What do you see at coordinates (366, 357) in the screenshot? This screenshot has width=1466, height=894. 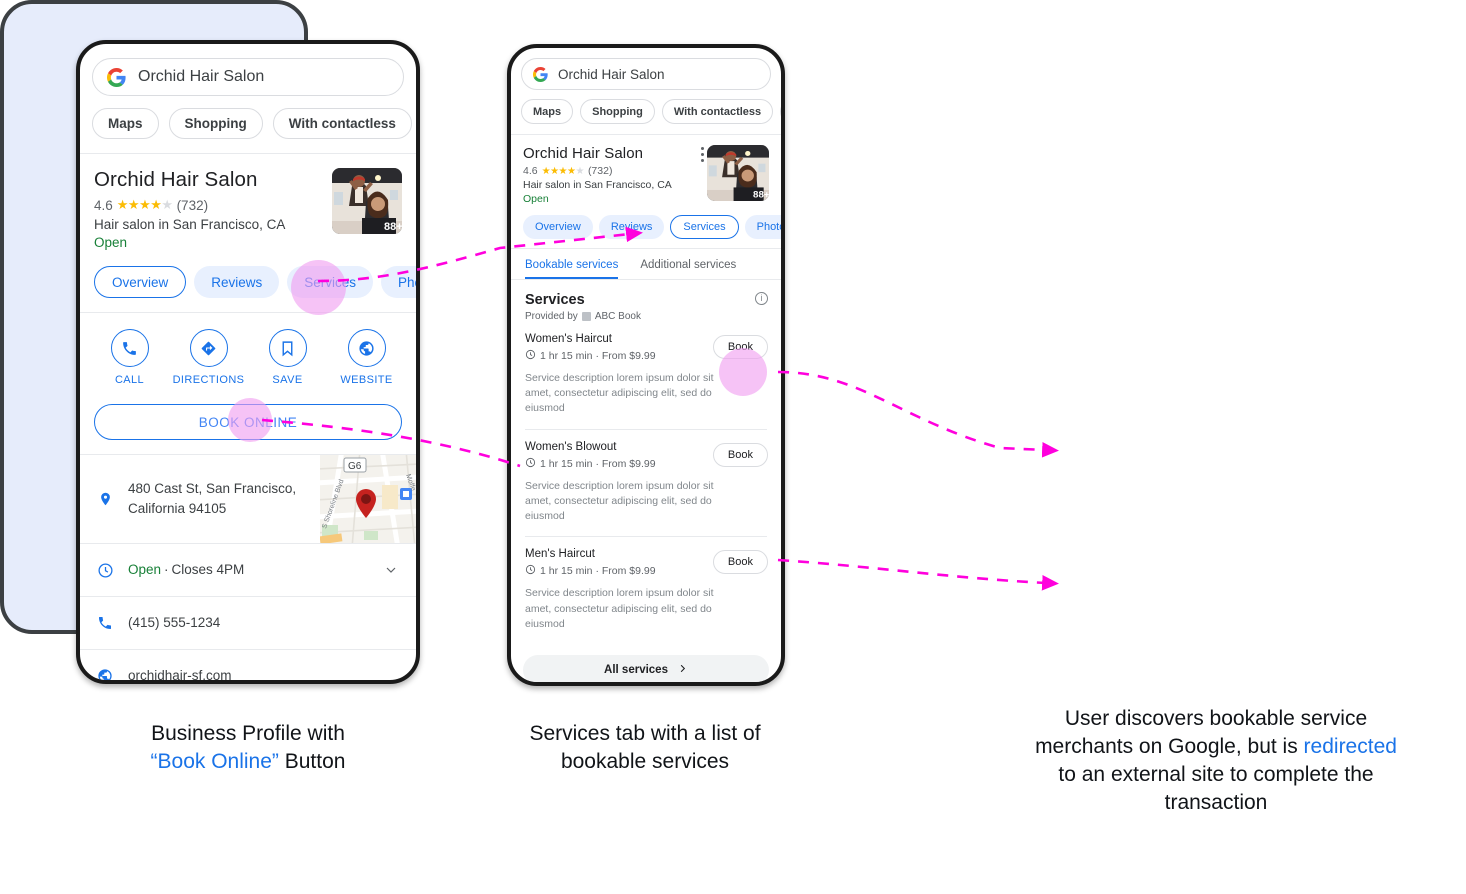 I see `action-website: WEBSITE` at bounding box center [366, 357].